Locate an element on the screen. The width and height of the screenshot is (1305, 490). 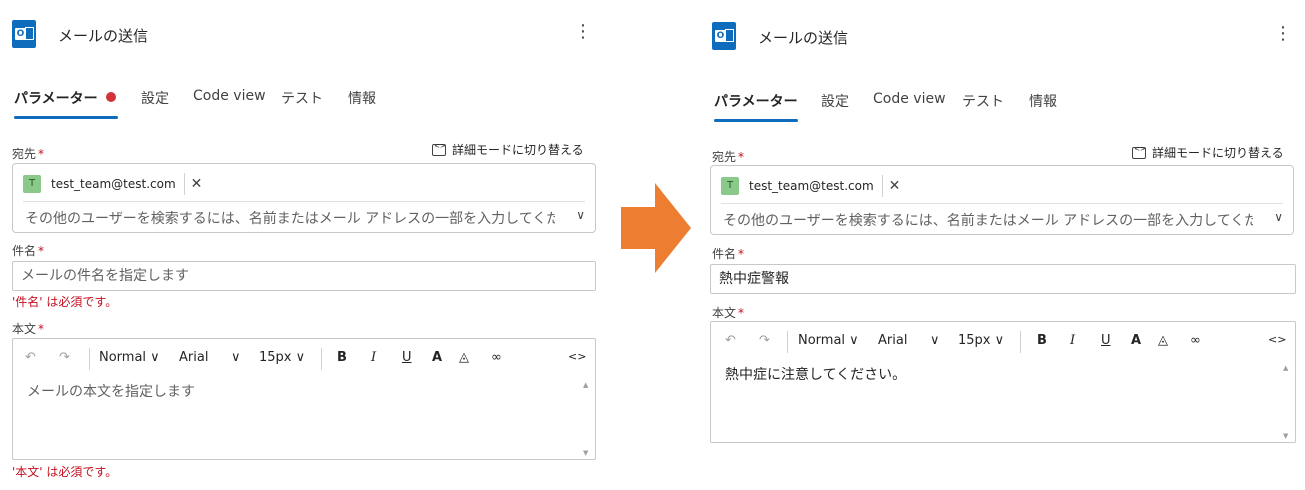
subject-input: メールの件名を指定します is located at coordinates (304, 276).